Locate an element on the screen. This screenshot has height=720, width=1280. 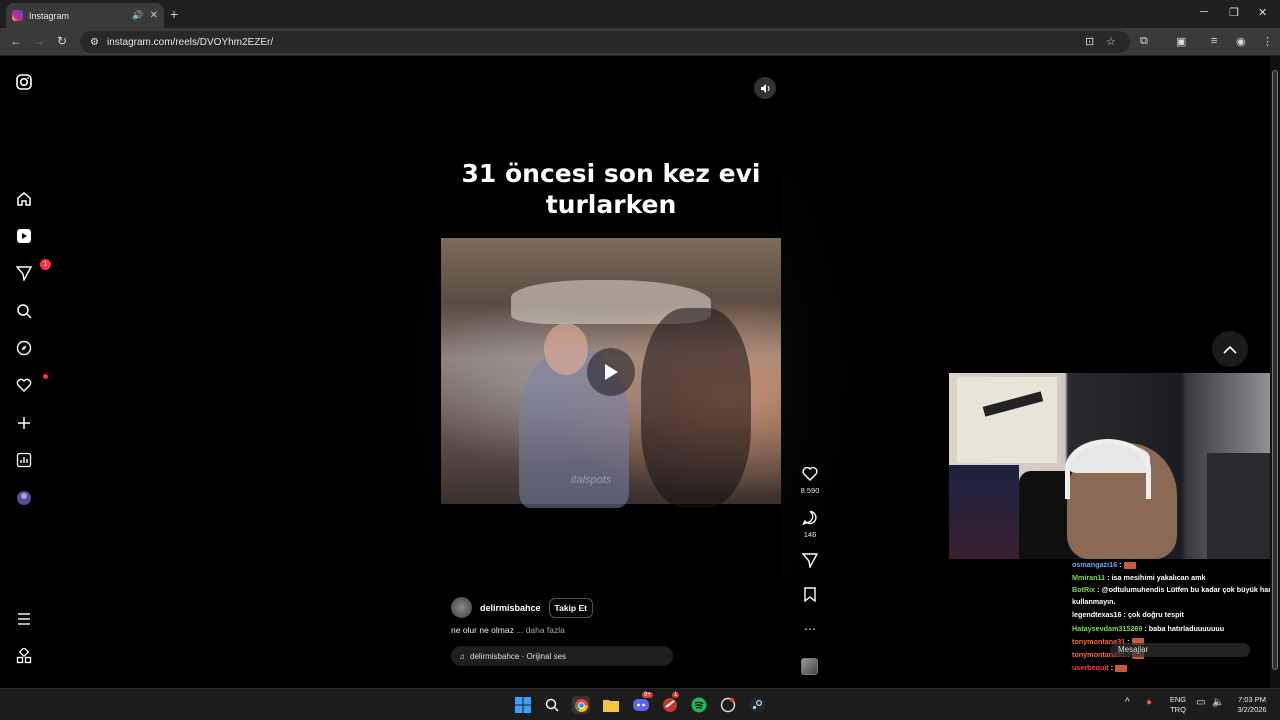
page-scrollbar is located at coordinates (1275, 372).